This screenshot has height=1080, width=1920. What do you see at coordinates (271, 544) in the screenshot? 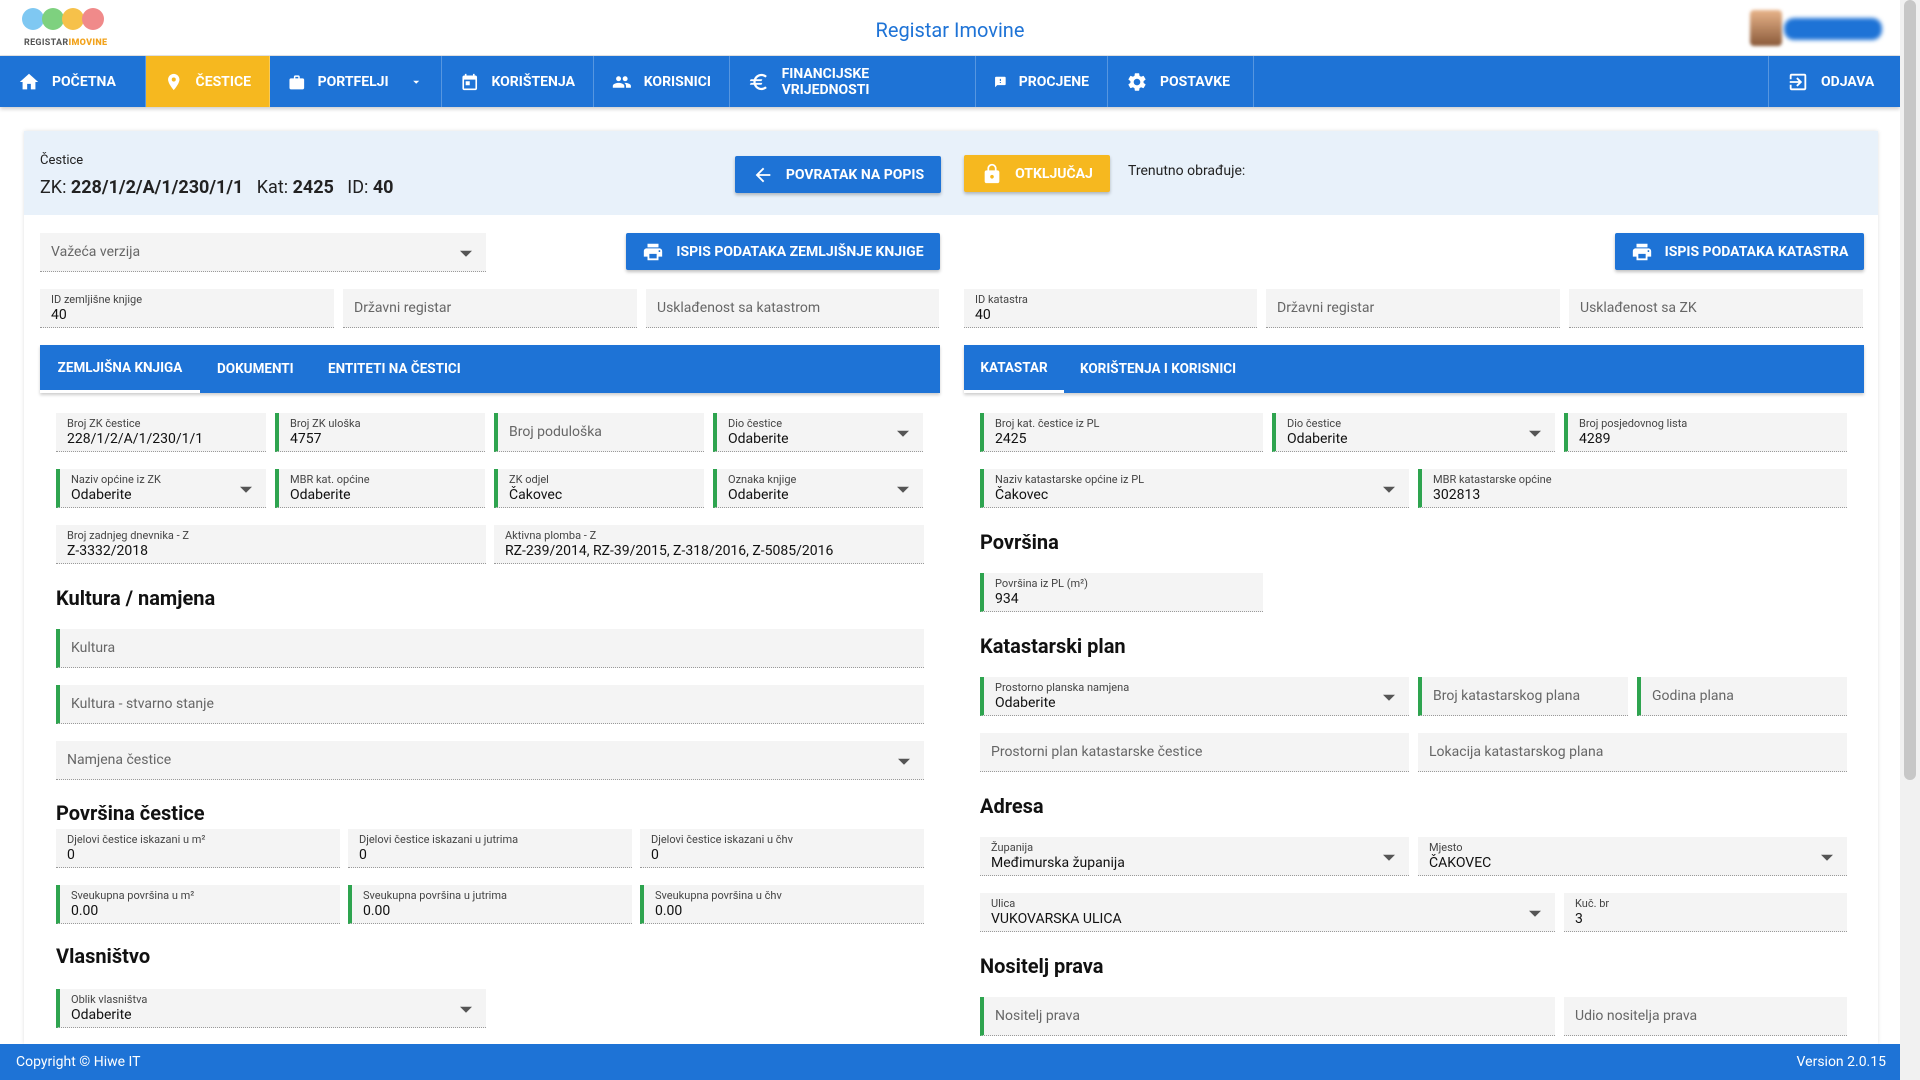
I see `broj-dnevnika-field: Broj zadnjeg dnevnika - Z Z-3332/2018` at bounding box center [271, 544].